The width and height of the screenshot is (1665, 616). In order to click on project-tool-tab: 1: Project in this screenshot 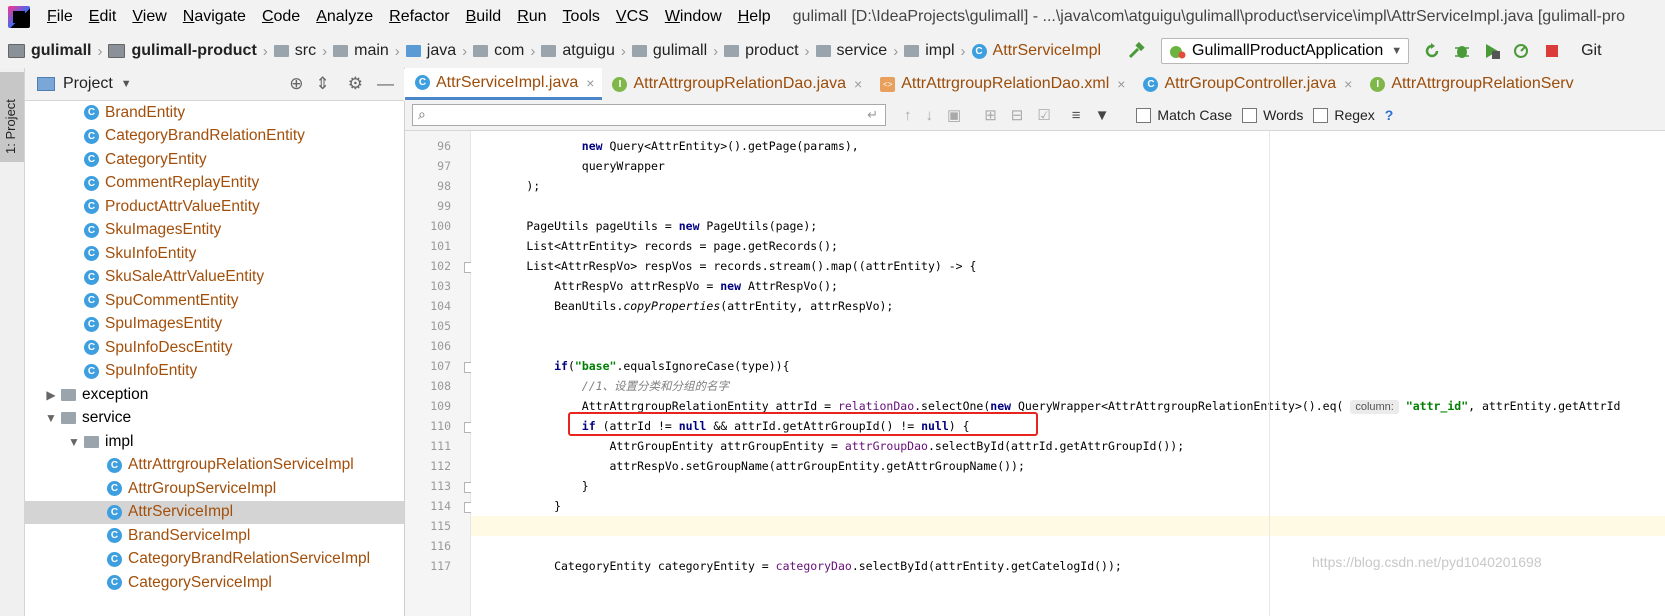, I will do `click(12, 117)`.